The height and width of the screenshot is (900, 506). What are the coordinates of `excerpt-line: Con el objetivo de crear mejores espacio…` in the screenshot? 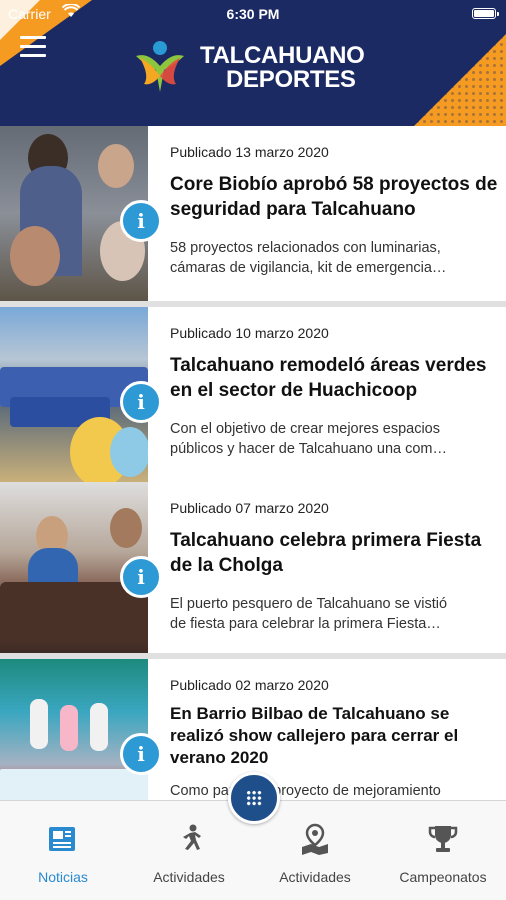 It's located at (305, 429).